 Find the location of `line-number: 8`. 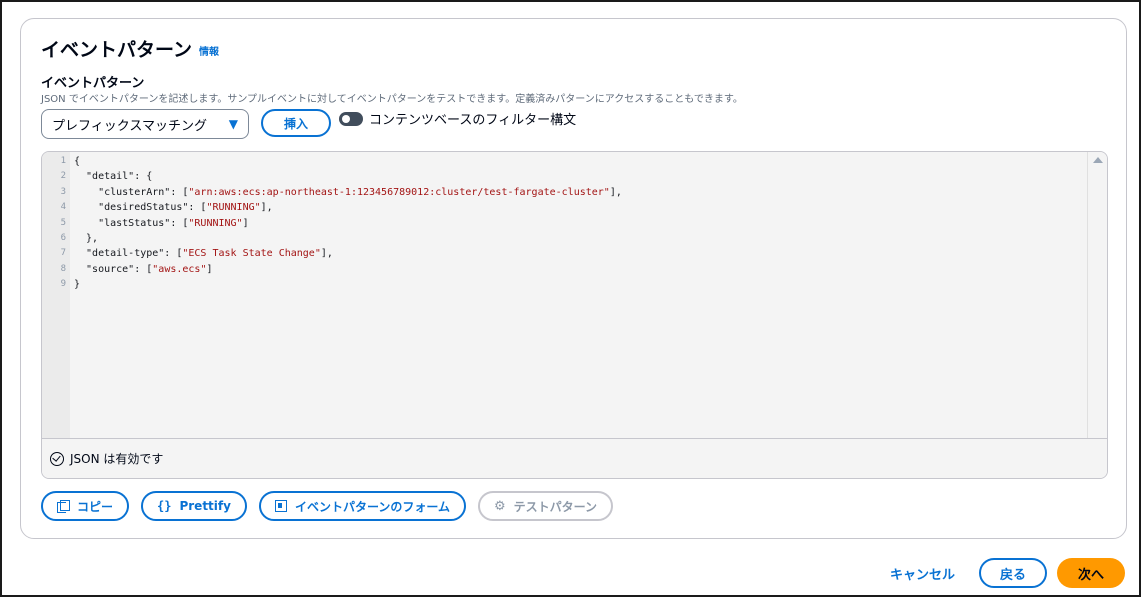

line-number: 8 is located at coordinates (63, 268).